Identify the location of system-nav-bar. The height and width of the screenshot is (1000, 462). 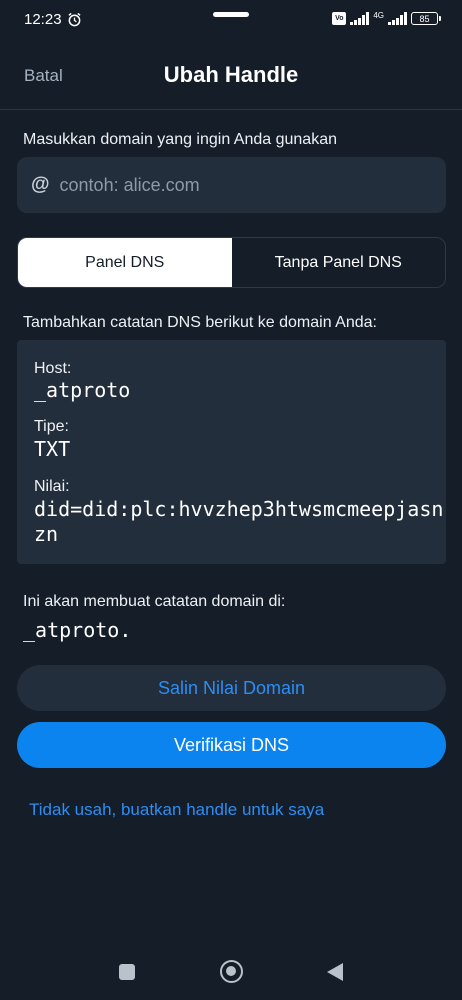
(231, 972).